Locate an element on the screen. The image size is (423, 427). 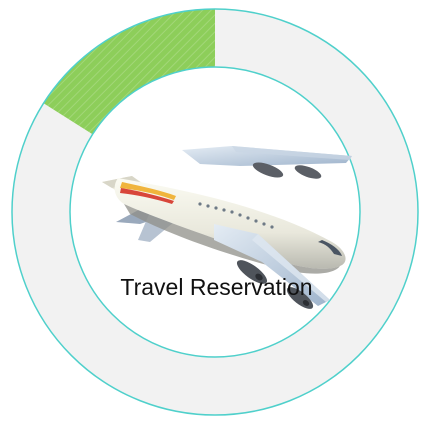
title-label: Travel Reservation is located at coordinates (216, 287).